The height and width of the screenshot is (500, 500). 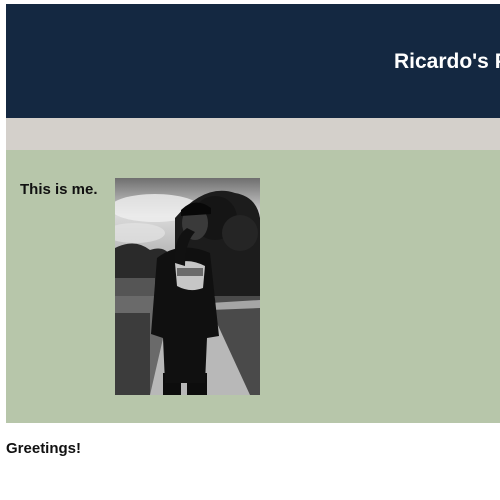 What do you see at coordinates (44, 448) in the screenshot?
I see `greeting-text: Greetings!` at bounding box center [44, 448].